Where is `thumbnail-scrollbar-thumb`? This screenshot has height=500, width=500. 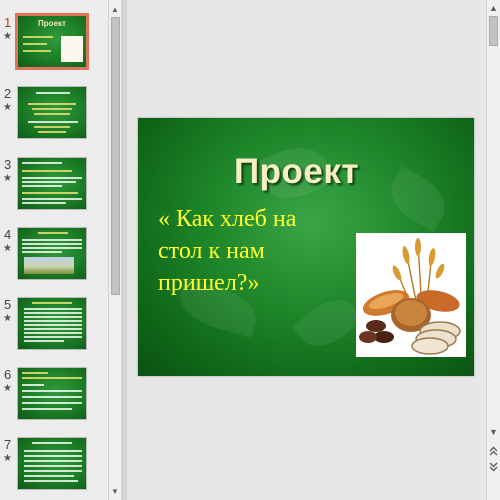 thumbnail-scrollbar-thumb is located at coordinates (115, 156).